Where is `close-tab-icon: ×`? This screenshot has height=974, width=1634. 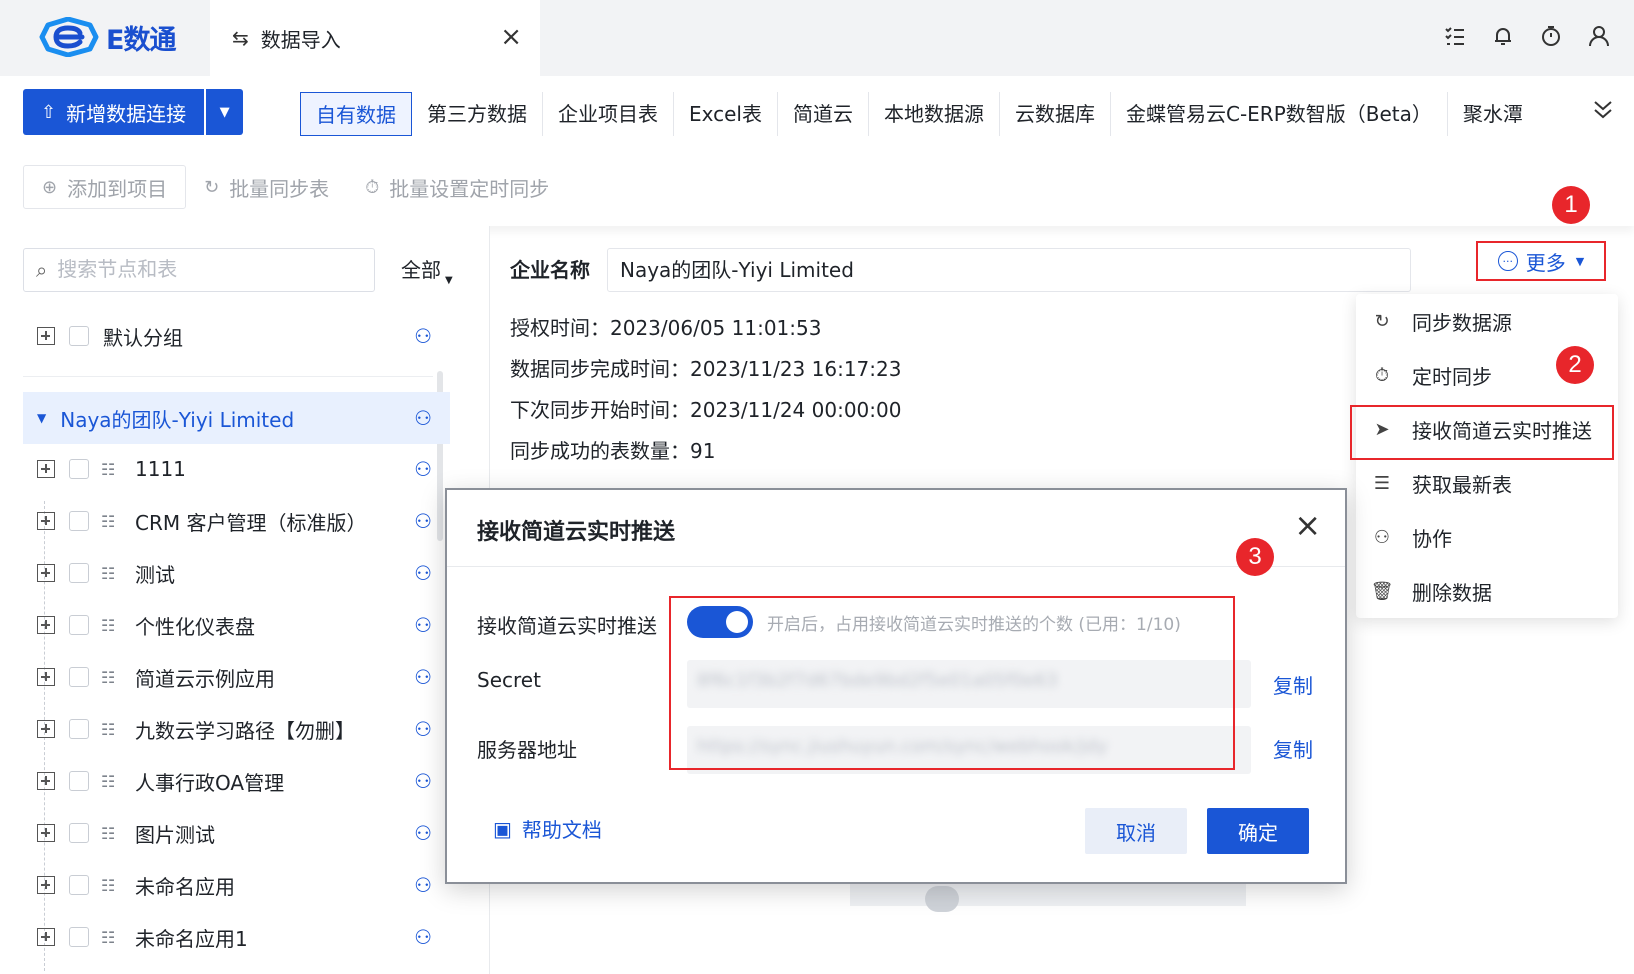 close-tab-icon: × is located at coordinates (511, 37).